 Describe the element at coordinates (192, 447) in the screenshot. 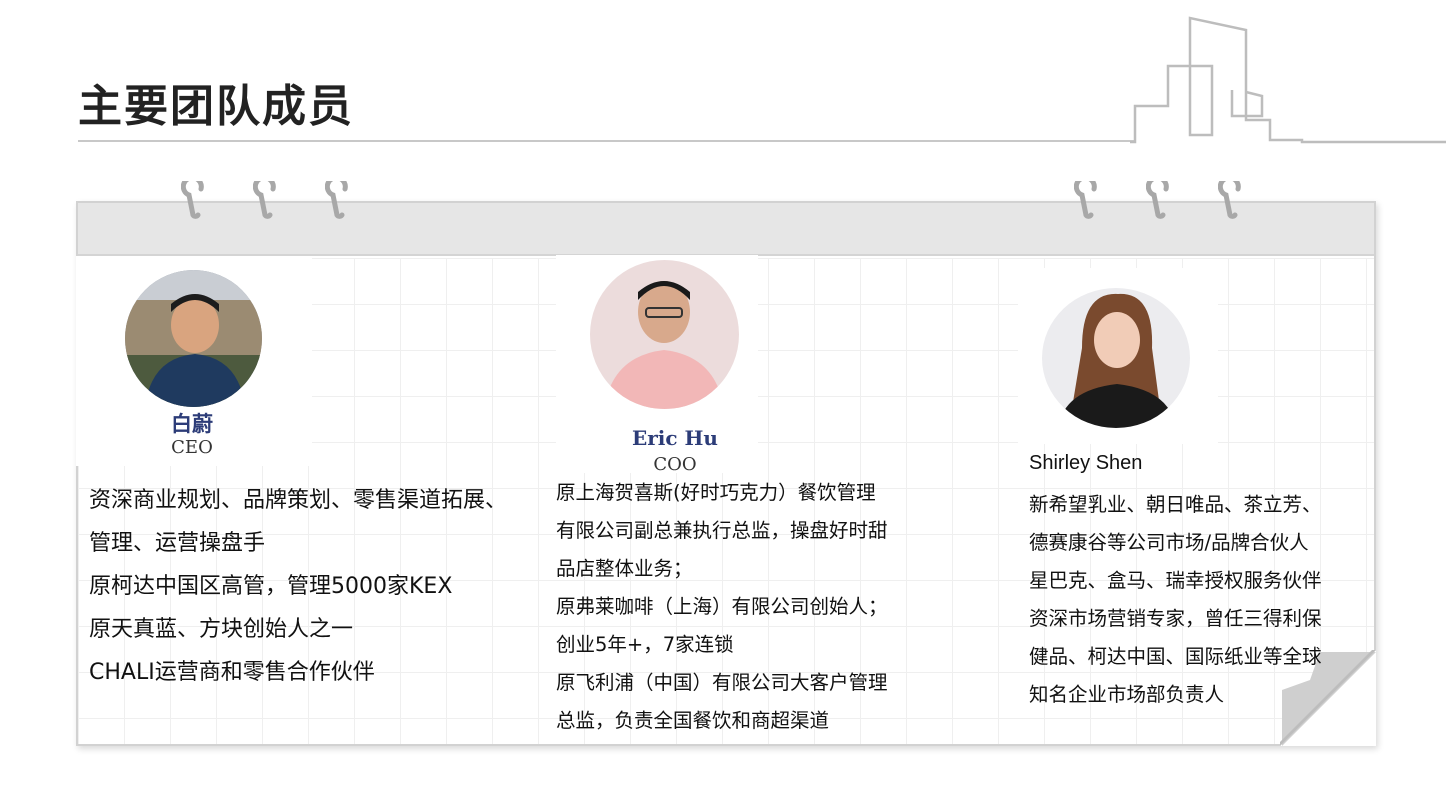

I see `member-role: CEO` at that location.